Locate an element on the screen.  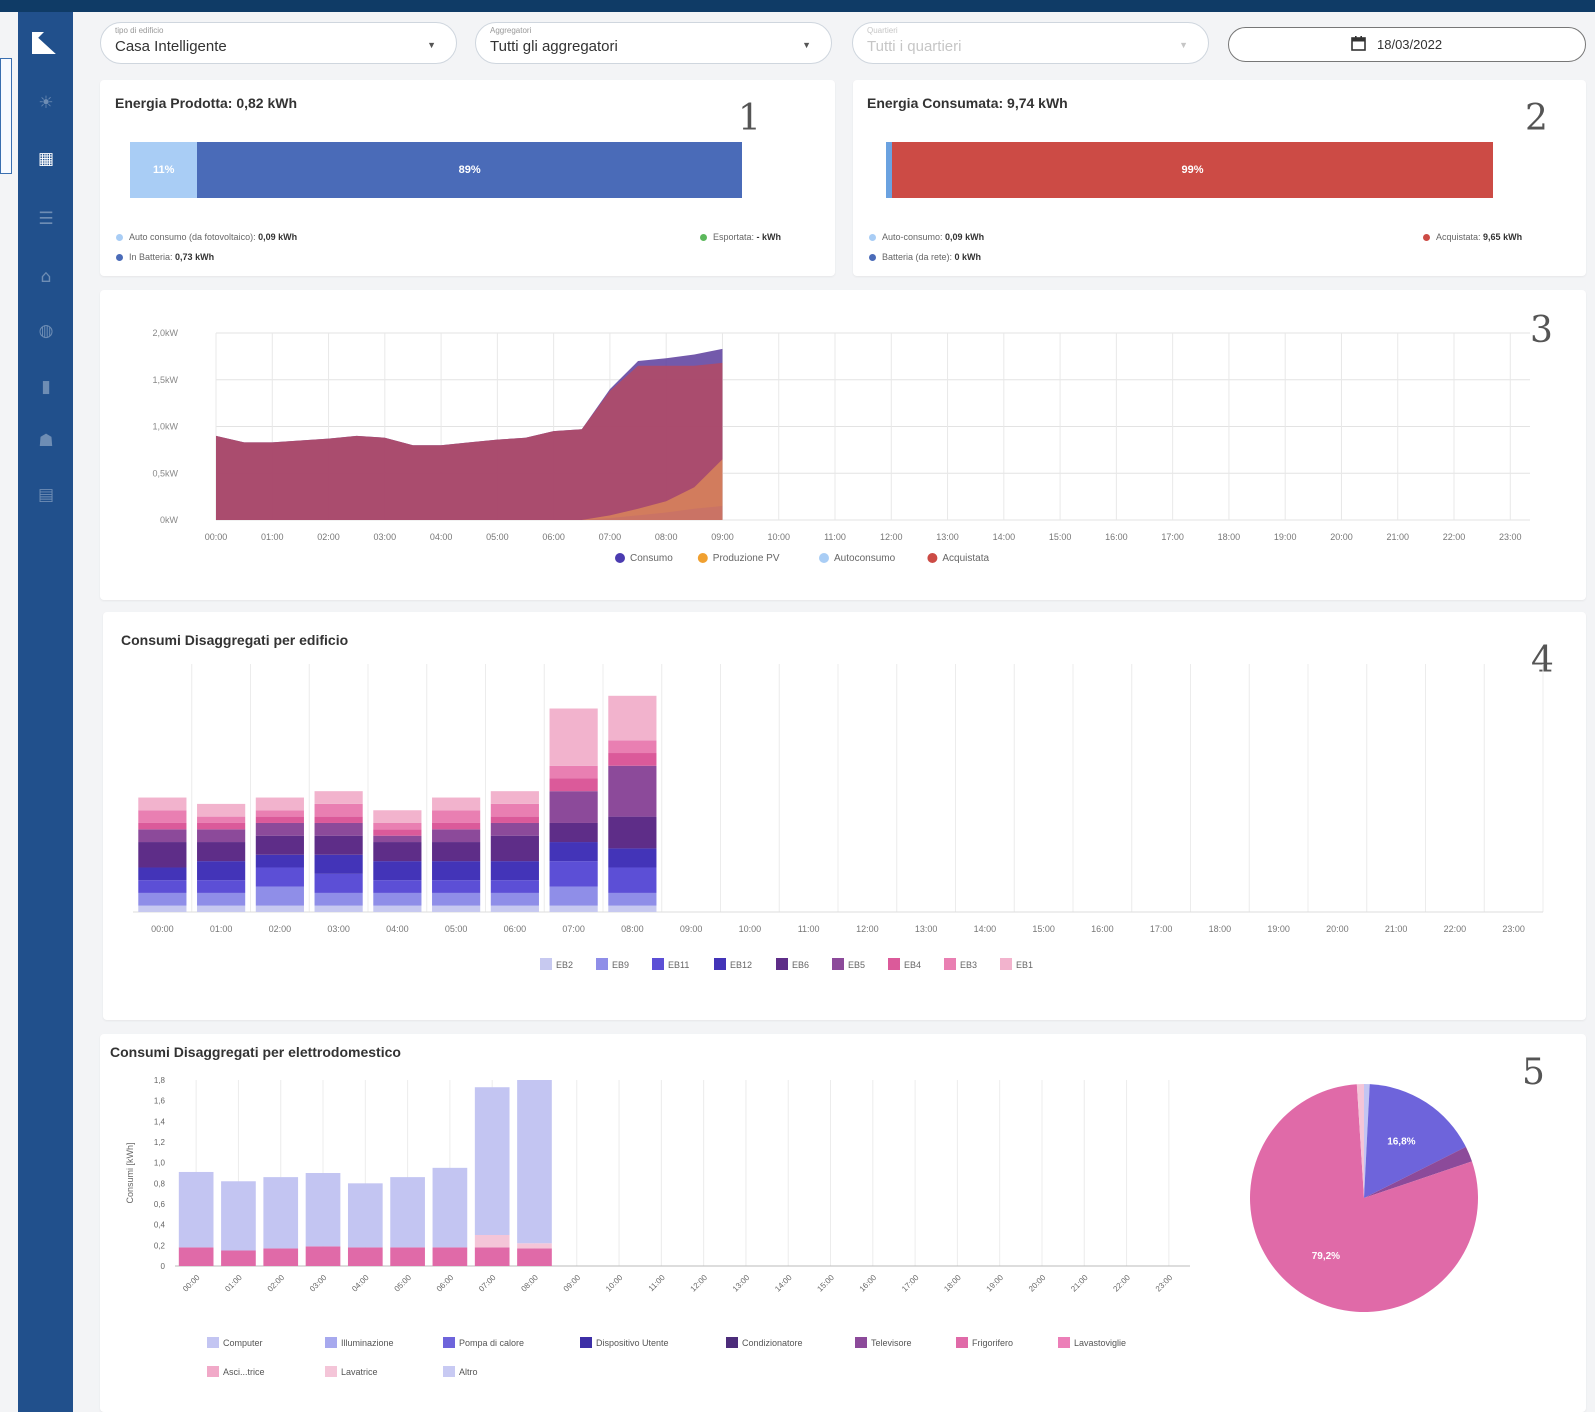
legend-label: Pompa di calore is located at coordinates (491, 1343).